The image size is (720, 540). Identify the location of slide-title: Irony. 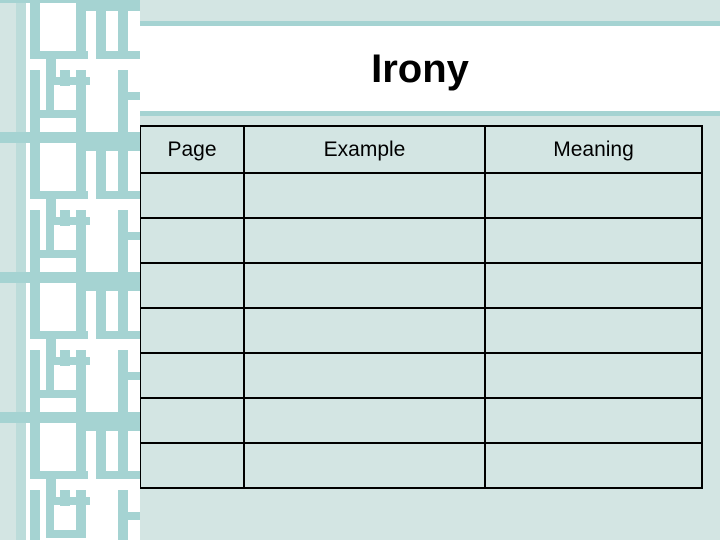
(420, 69).